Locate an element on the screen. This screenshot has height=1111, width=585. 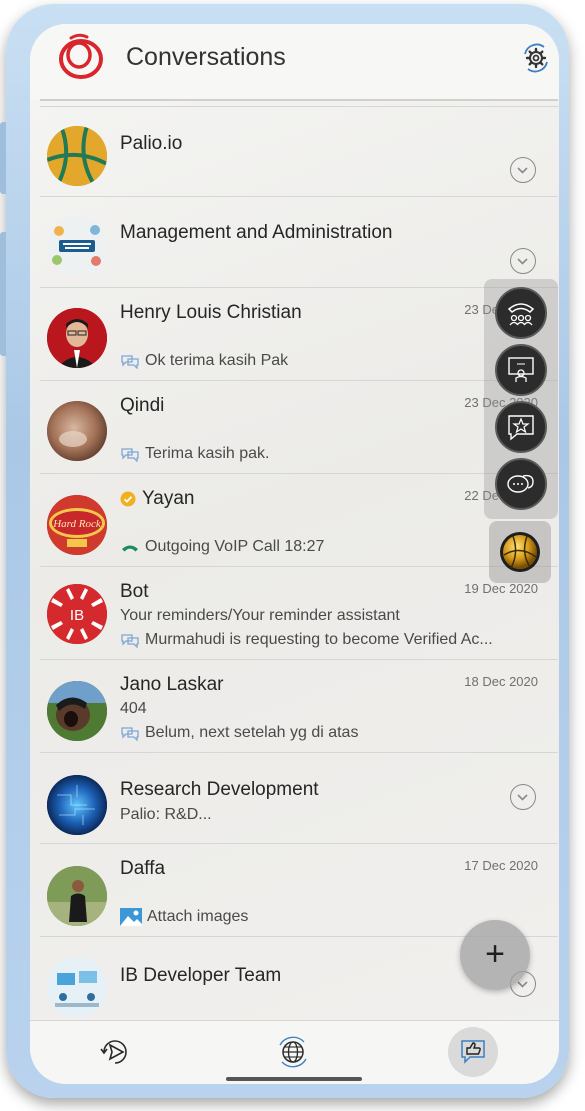
conversation-preview: Belum, next setelah yg di atas is located at coordinates (239, 733).